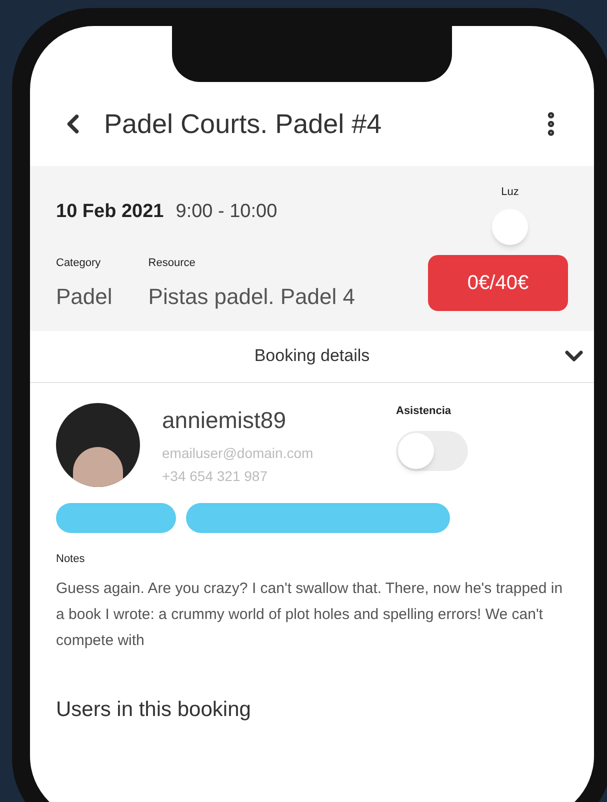 The width and height of the screenshot is (607, 802). I want to click on category-label: Category, so click(79, 263).